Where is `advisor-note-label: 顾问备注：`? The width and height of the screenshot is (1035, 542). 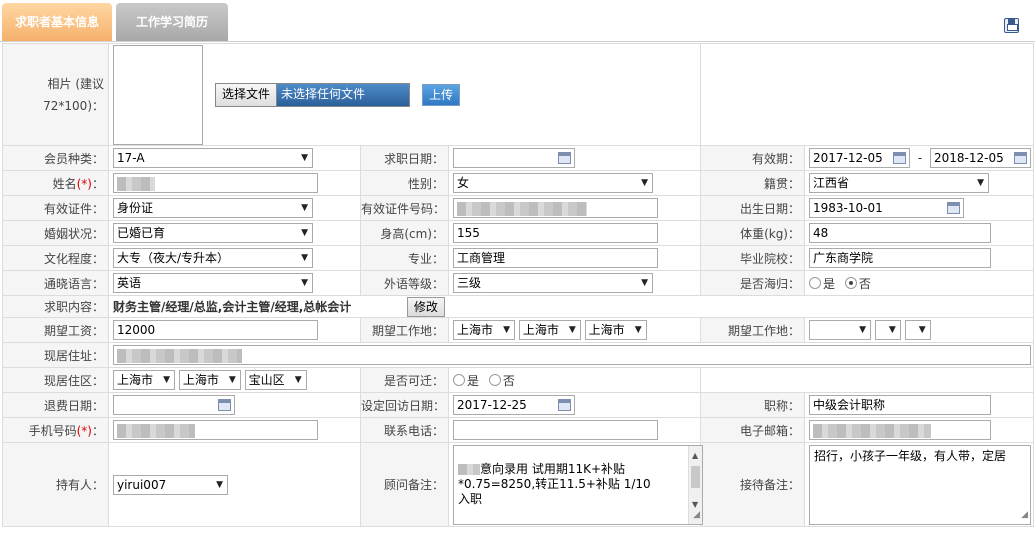 advisor-note-label: 顾问备注： is located at coordinates (404, 484).